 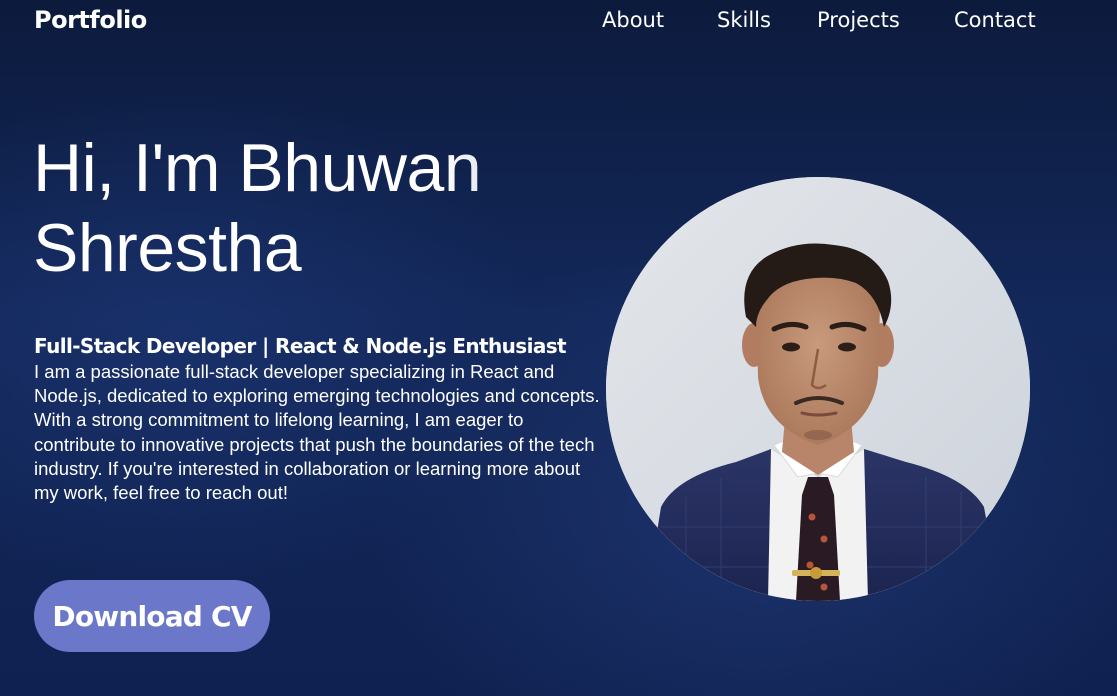 What do you see at coordinates (633, 20) in the screenshot?
I see `nav-link-about: About` at bounding box center [633, 20].